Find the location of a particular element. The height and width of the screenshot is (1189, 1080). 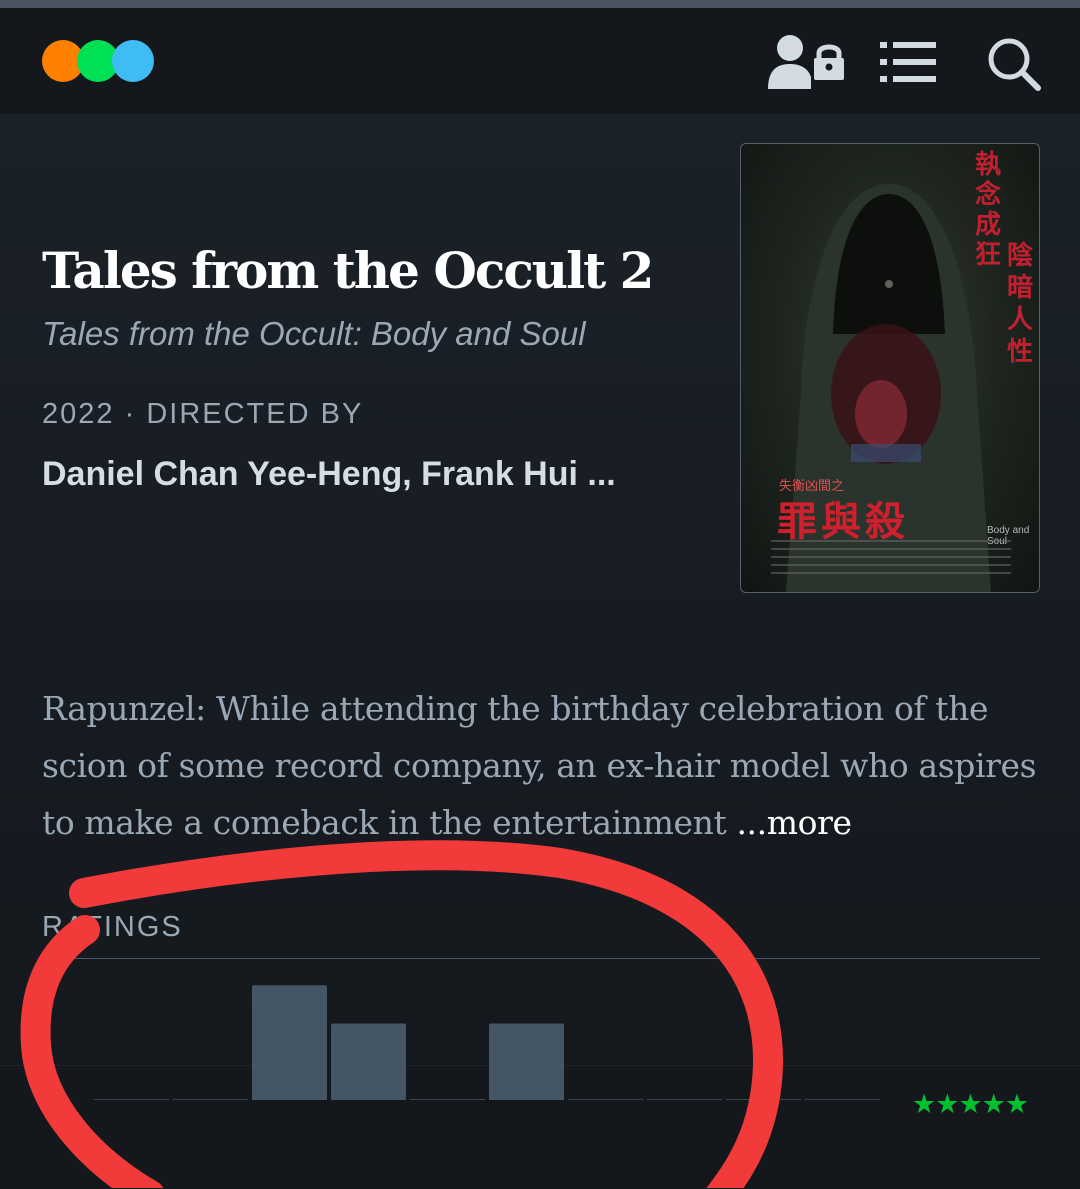

ratings-histogram is located at coordinates (488, 1050).